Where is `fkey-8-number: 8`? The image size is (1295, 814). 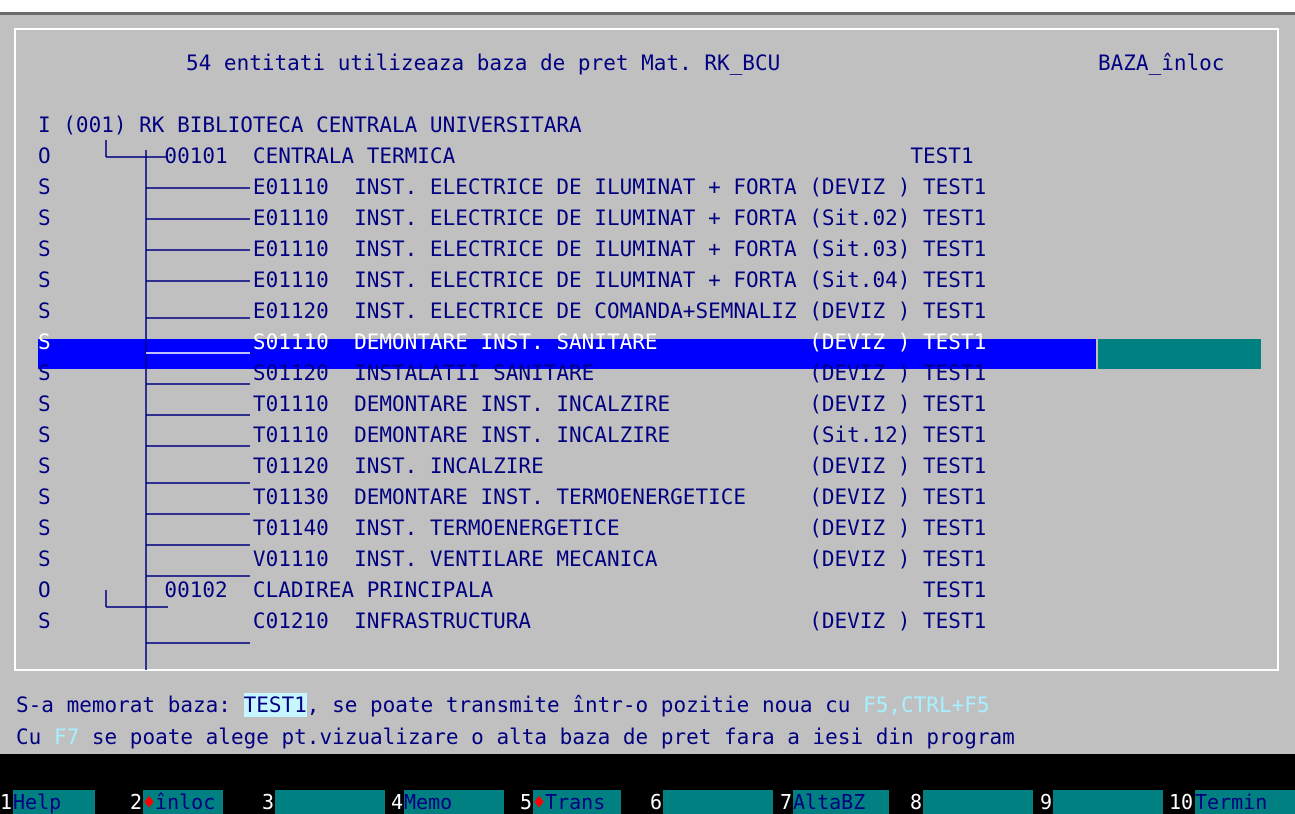 fkey-8-number: 8 is located at coordinates (916, 802).